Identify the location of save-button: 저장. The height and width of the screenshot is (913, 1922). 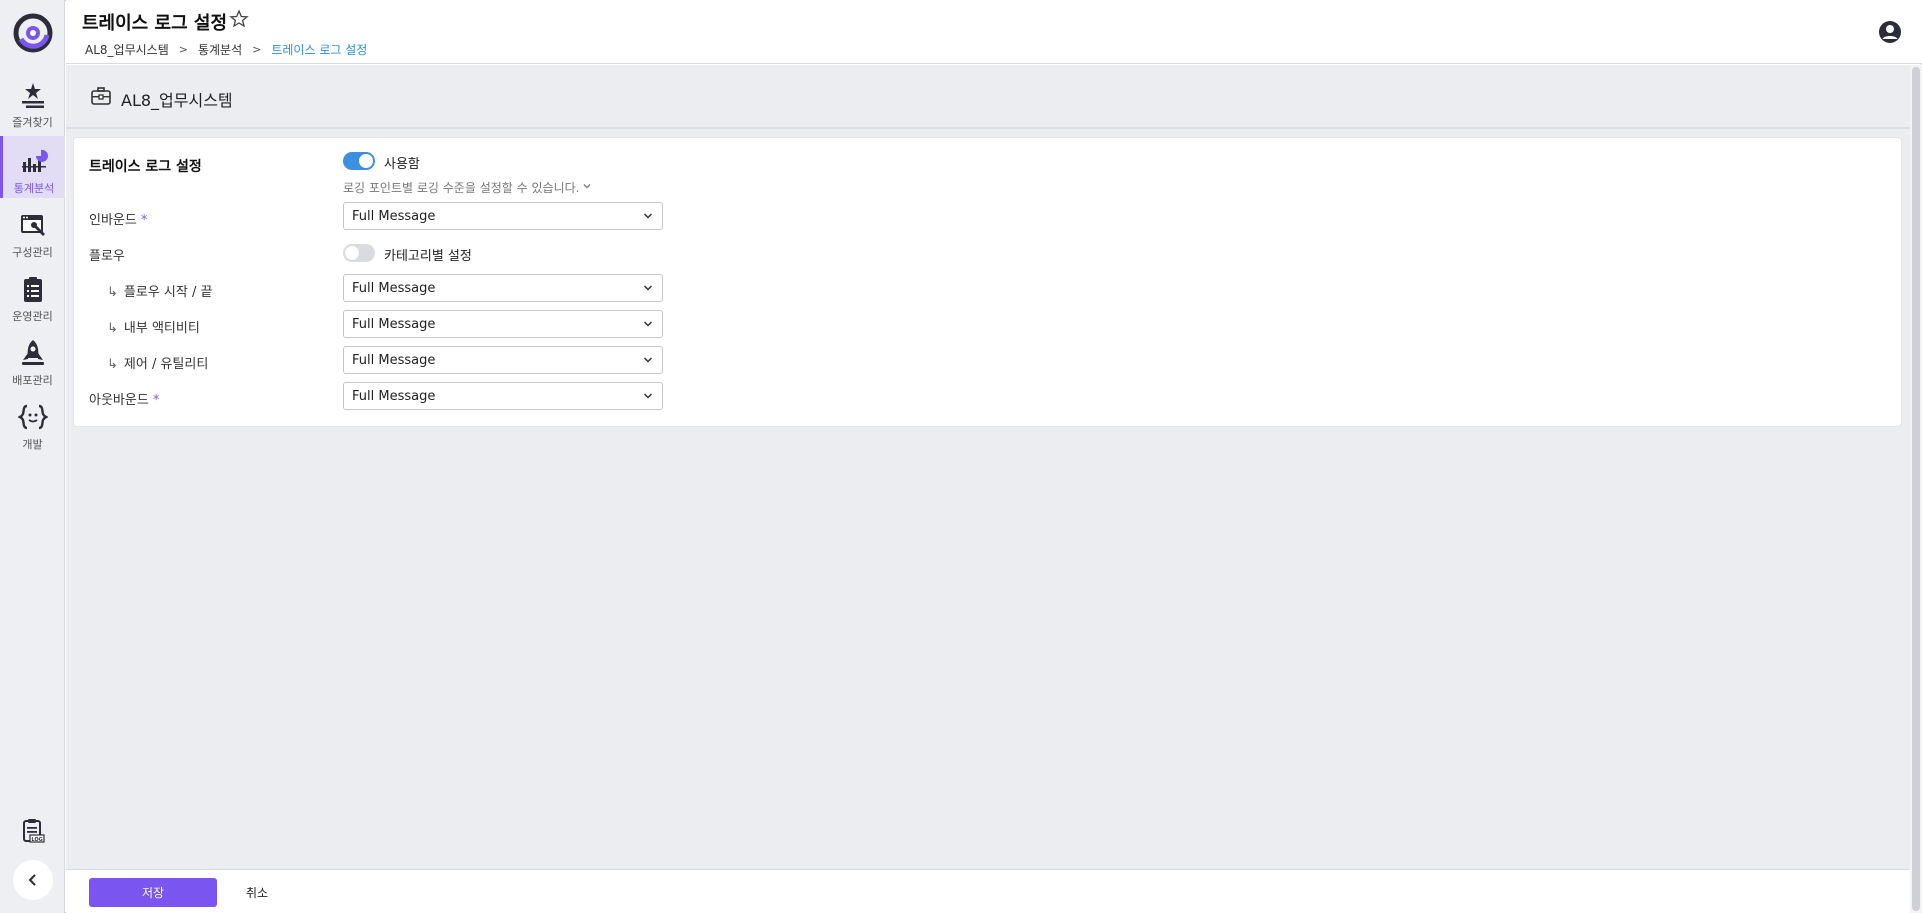
(153, 892).